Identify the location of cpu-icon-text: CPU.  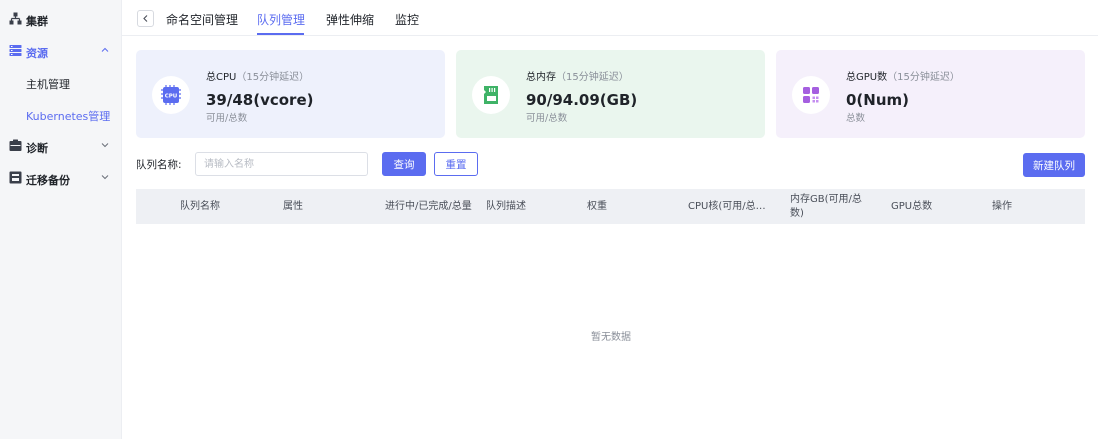
(171, 97).